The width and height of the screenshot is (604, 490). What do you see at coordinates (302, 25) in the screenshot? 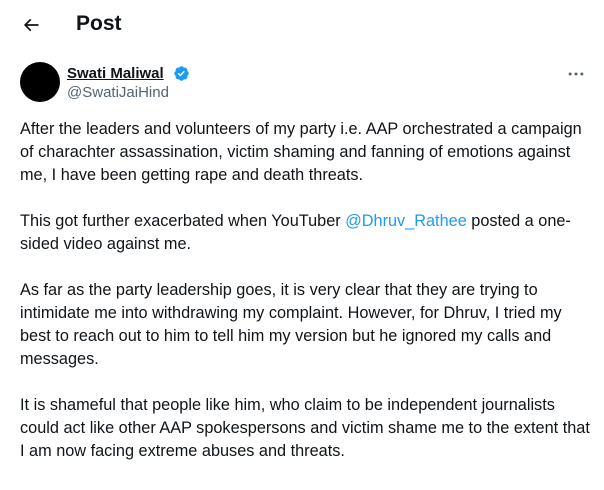
I see `post-header: Post` at bounding box center [302, 25].